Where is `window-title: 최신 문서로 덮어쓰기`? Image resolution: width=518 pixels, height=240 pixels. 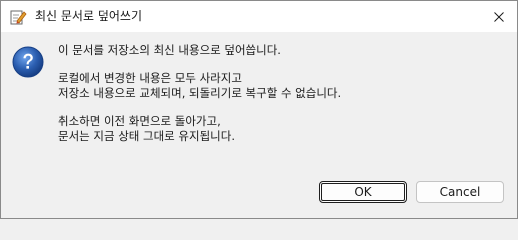 window-title: 최신 문서로 덮어쓰기 is located at coordinates (88, 16).